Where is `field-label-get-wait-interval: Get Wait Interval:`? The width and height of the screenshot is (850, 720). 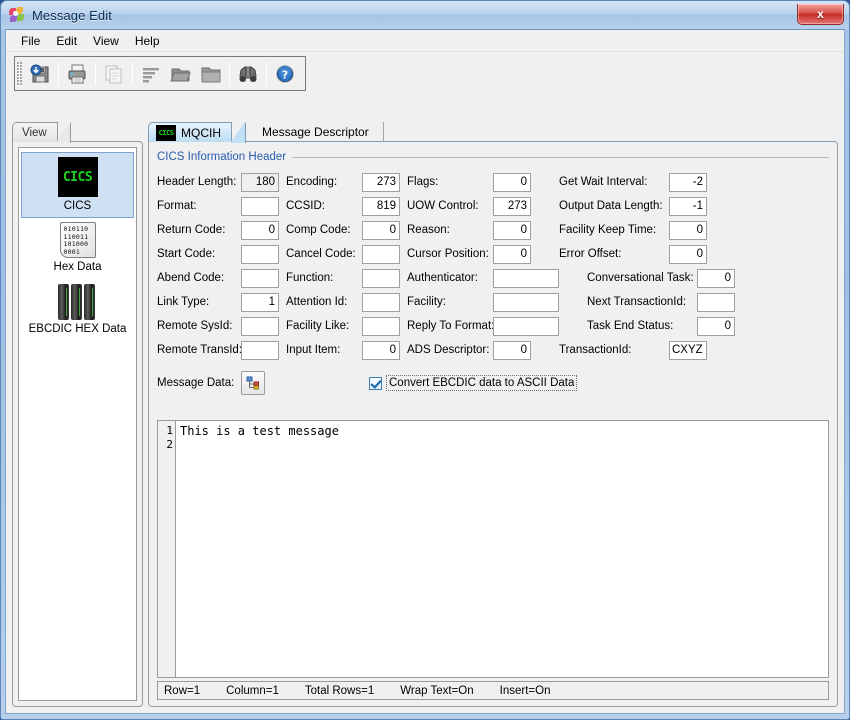
field-label-get-wait-interval: Get Wait Interval: is located at coordinates (603, 182).